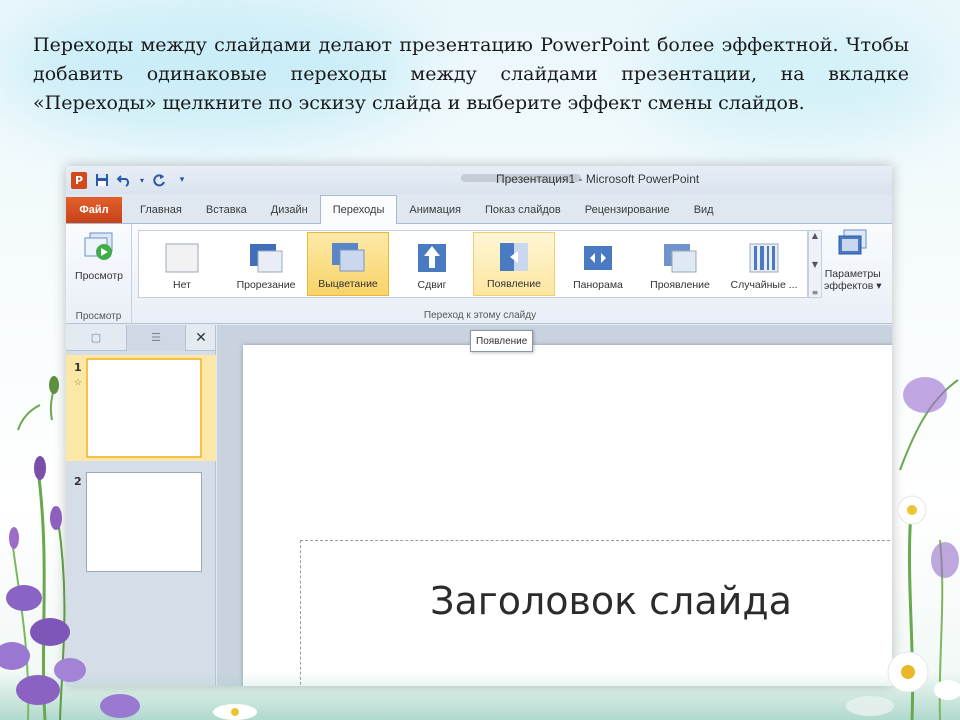 This screenshot has height=720, width=960. I want to click on preview-button: Просмотр, so click(99, 256).